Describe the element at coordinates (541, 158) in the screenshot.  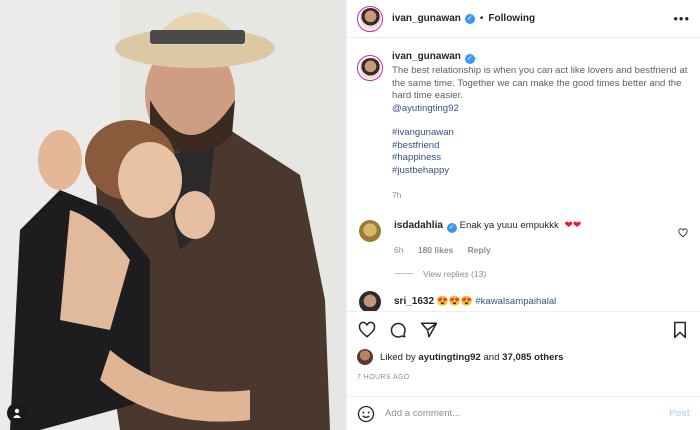
I see `hashtag: #happiness` at that location.